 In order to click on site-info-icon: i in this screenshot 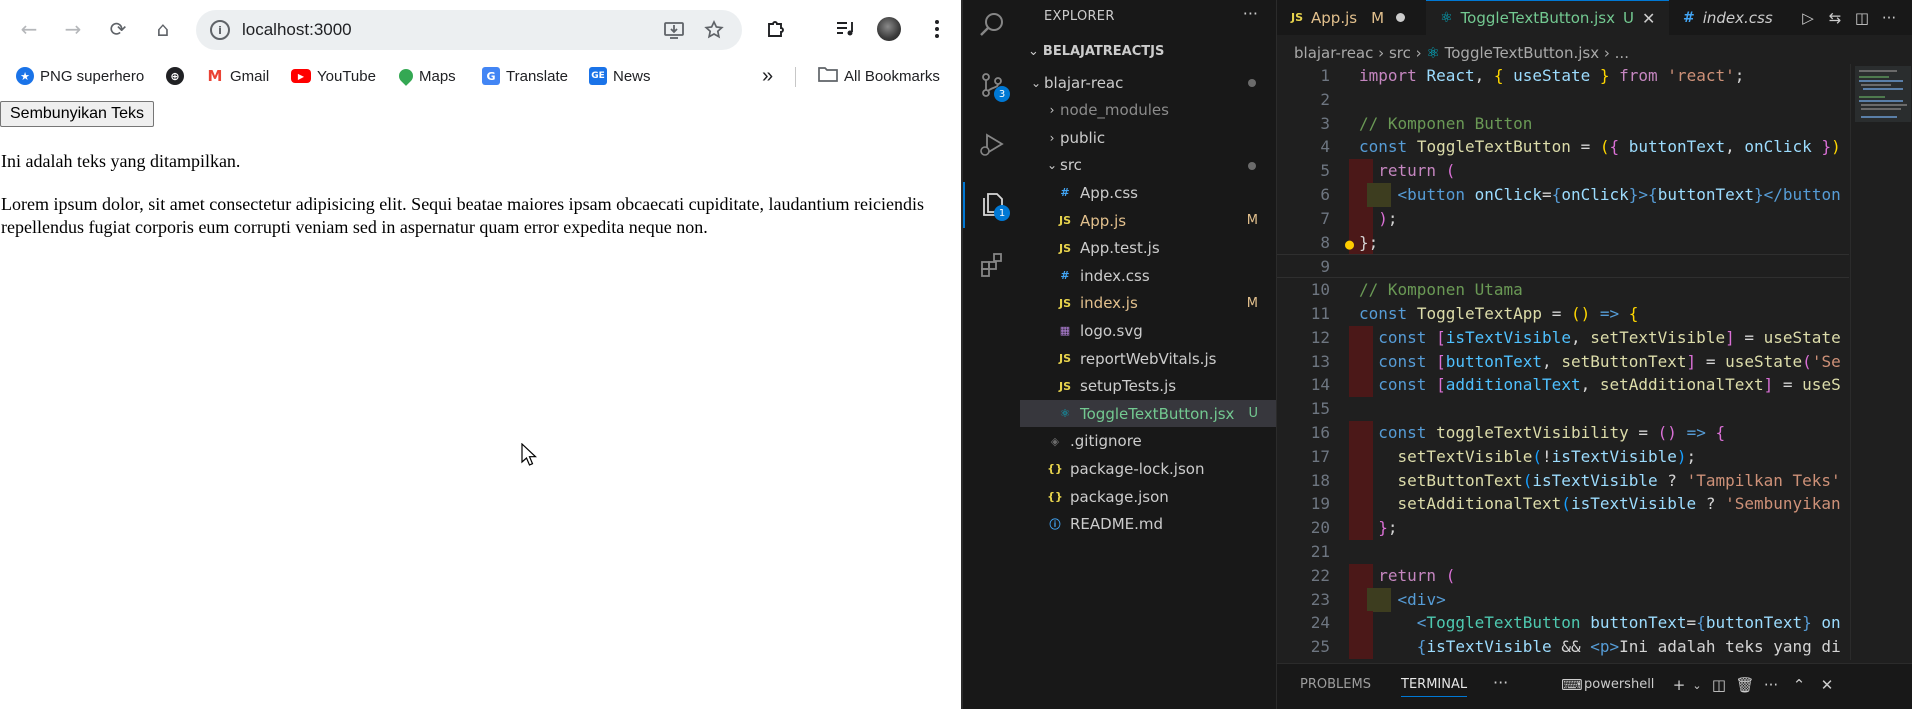, I will do `click(220, 30)`.